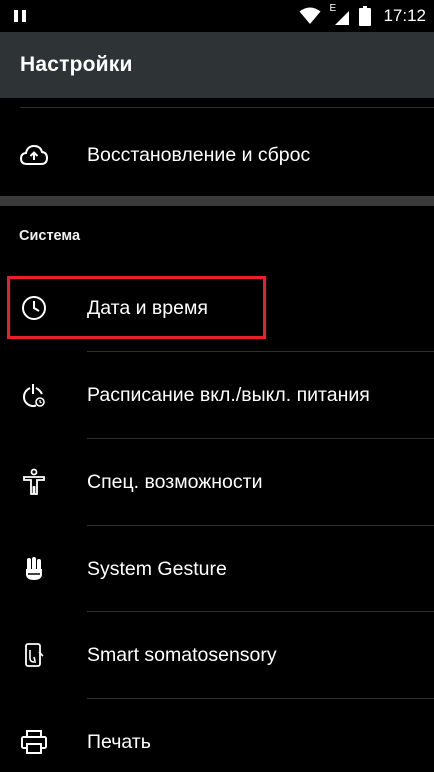  I want to click on printer-icon, so click(34, 742).